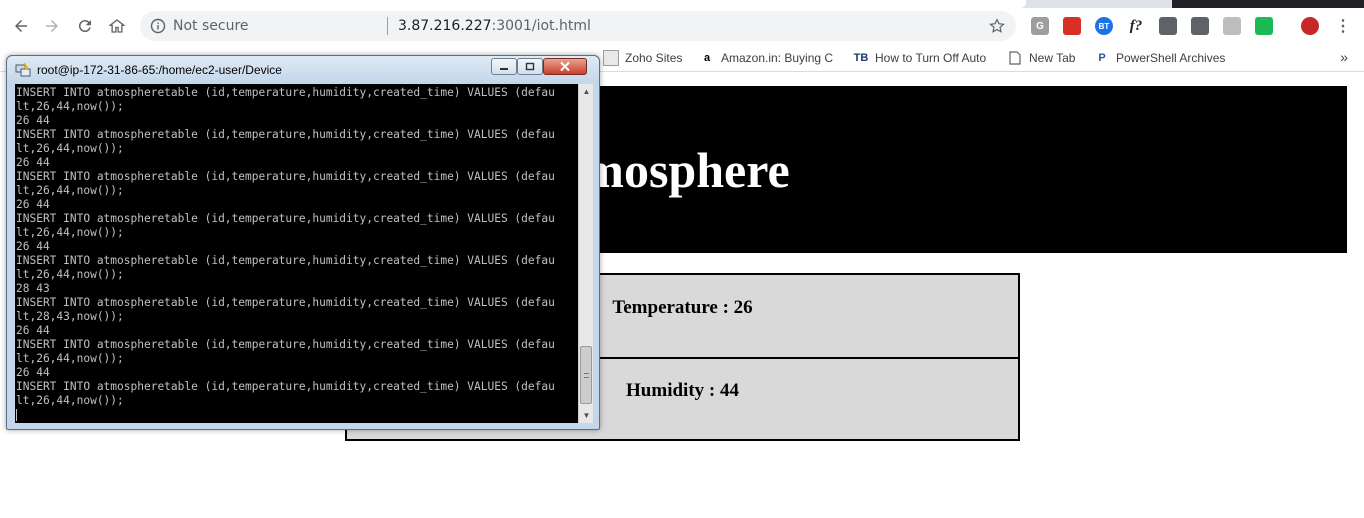 This screenshot has width=1364, height=518. I want to click on url-host: 3.87.216.227, so click(445, 26).